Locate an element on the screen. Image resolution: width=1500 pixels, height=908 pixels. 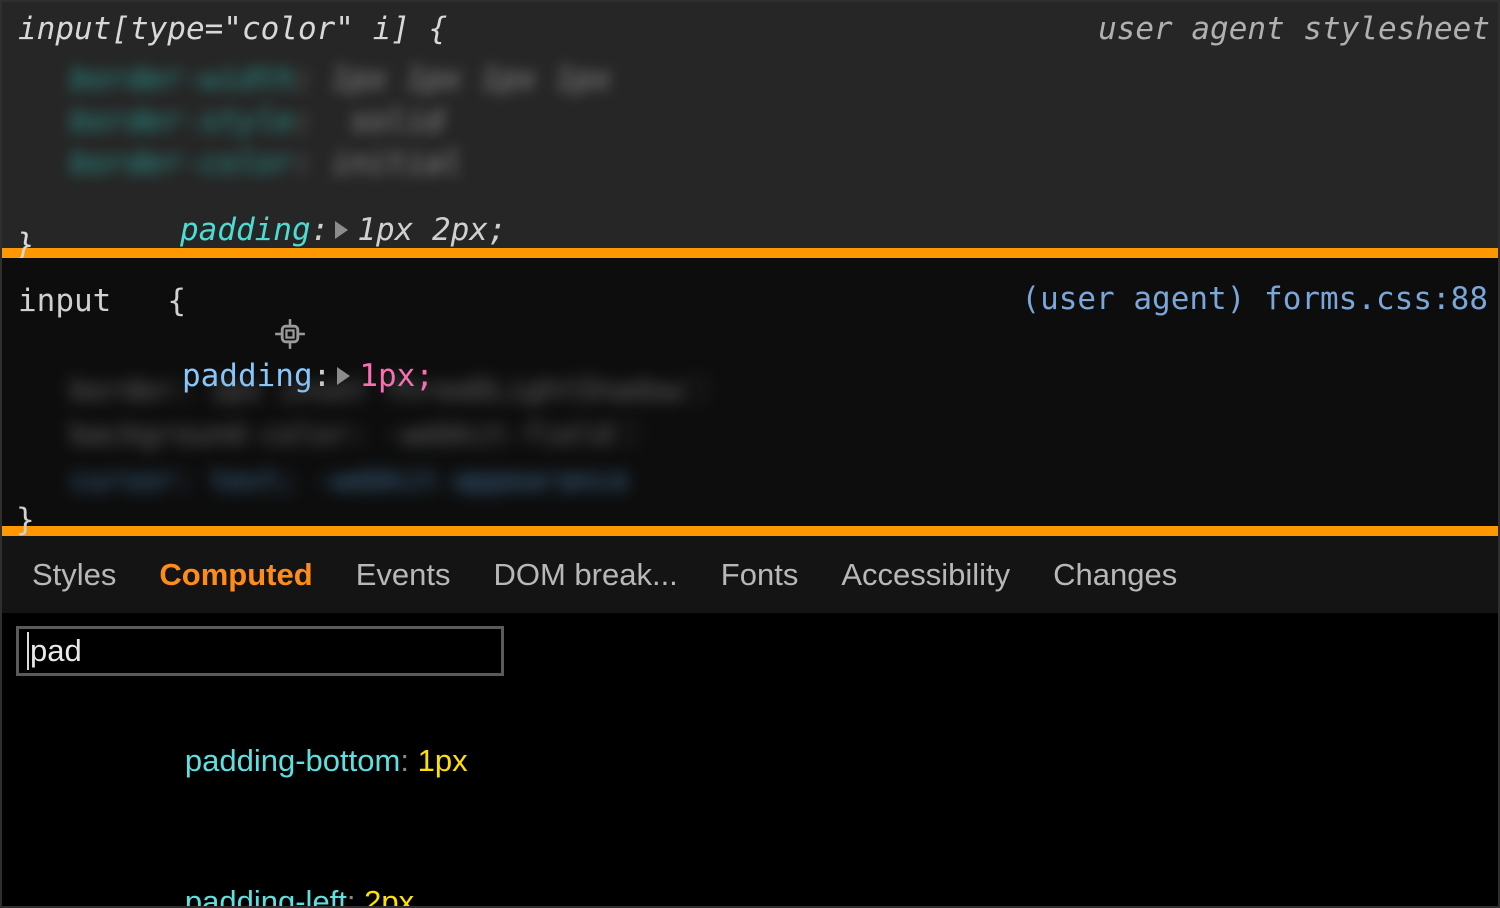
computed-property-value: 2px is located at coordinates (389, 896).